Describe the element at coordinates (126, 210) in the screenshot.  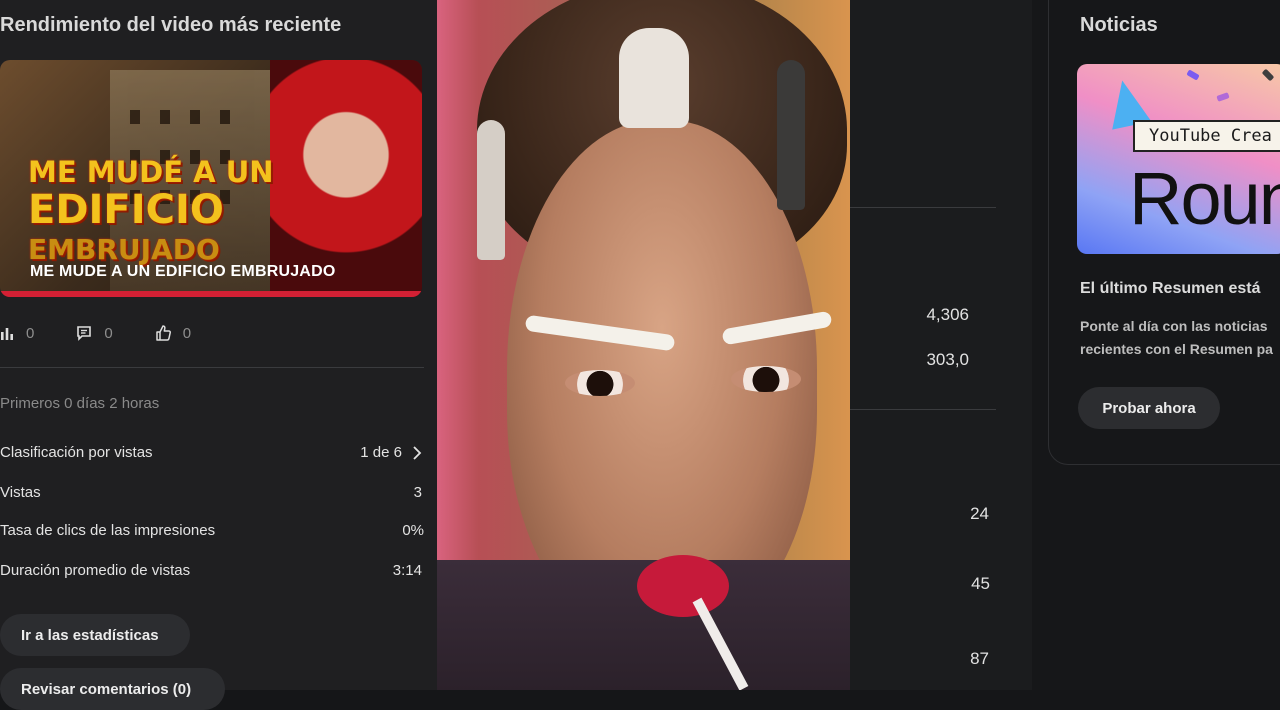
I see `thumbnail-text-line2: EDIFICIO` at that location.